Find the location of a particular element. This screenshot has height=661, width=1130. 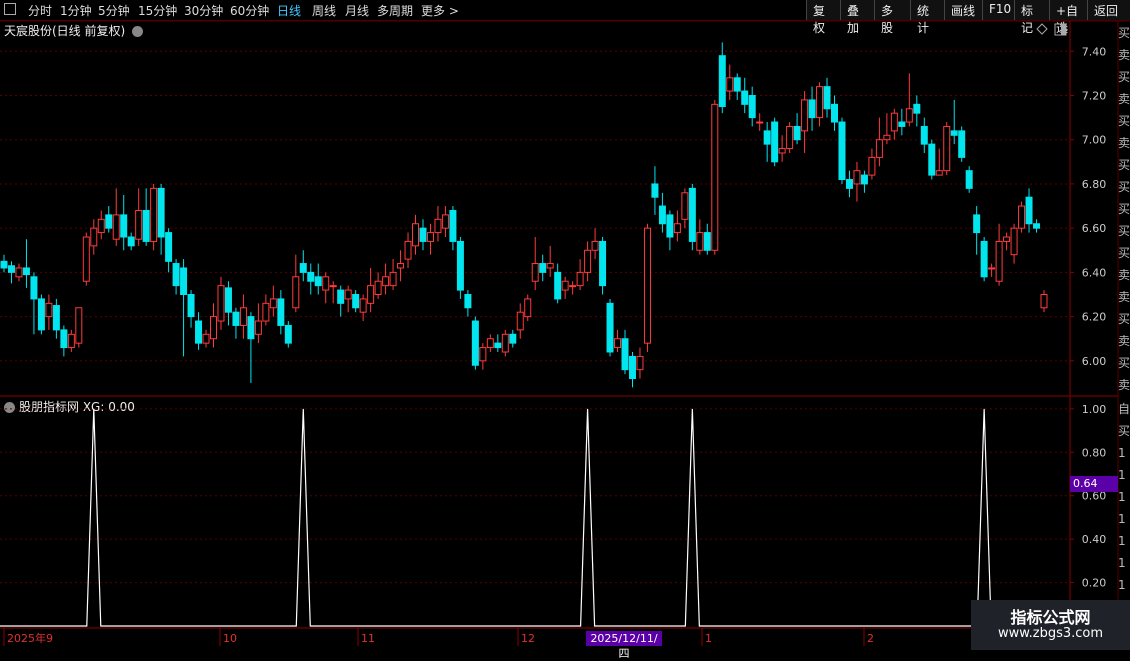

price-label: 6.20 is located at coordinates (1094, 317).